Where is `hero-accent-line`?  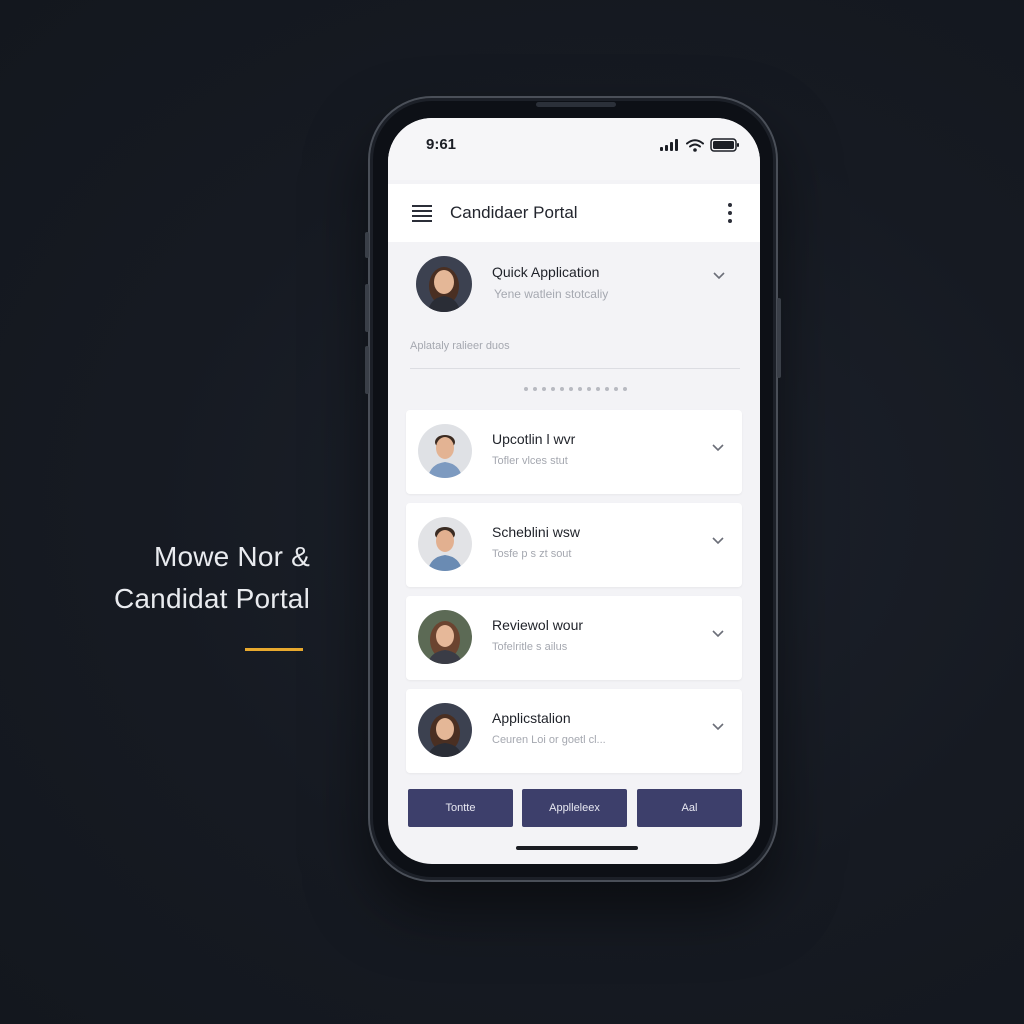
hero-accent-line is located at coordinates (274, 649).